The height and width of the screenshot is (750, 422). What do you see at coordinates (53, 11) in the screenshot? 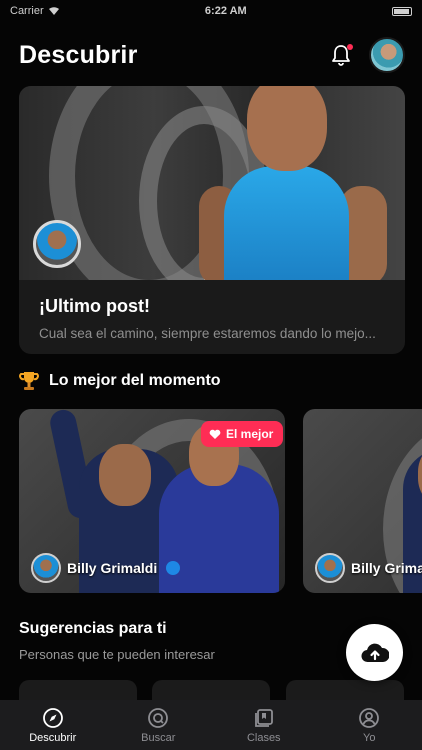
I see `wifi-icon` at bounding box center [53, 11].